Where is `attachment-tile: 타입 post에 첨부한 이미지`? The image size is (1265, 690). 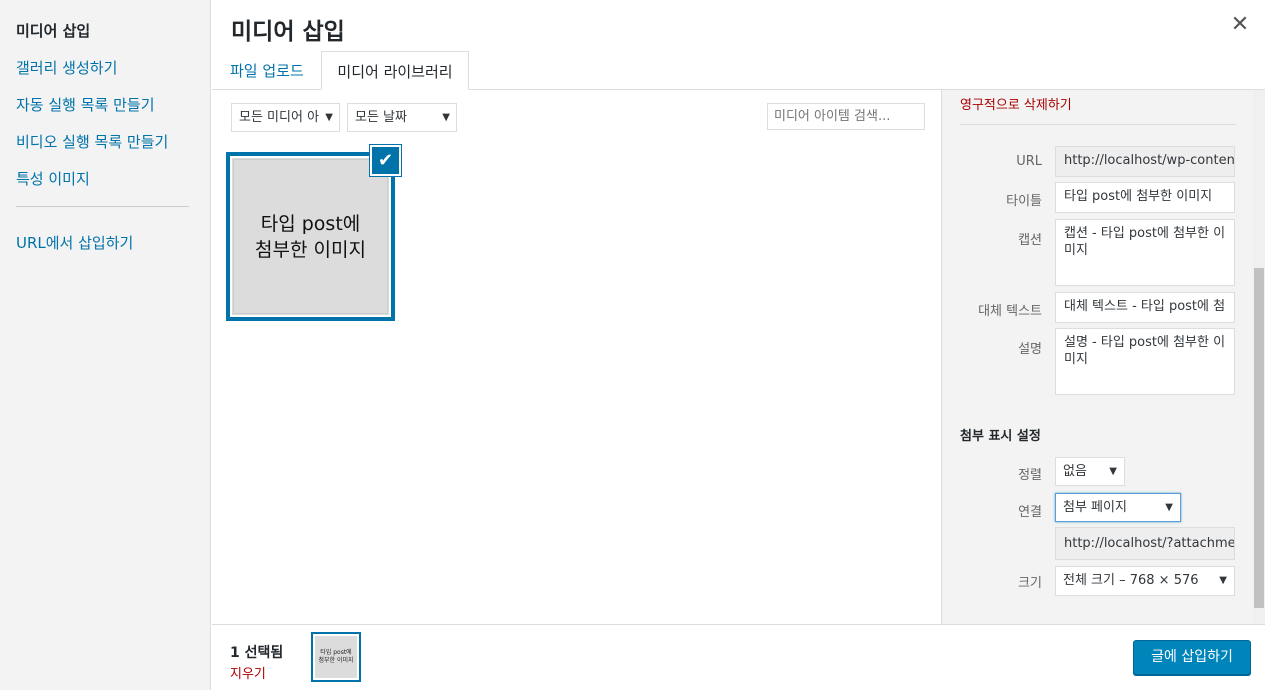 attachment-tile: 타입 post에 첨부한 이미지 is located at coordinates (310, 236).